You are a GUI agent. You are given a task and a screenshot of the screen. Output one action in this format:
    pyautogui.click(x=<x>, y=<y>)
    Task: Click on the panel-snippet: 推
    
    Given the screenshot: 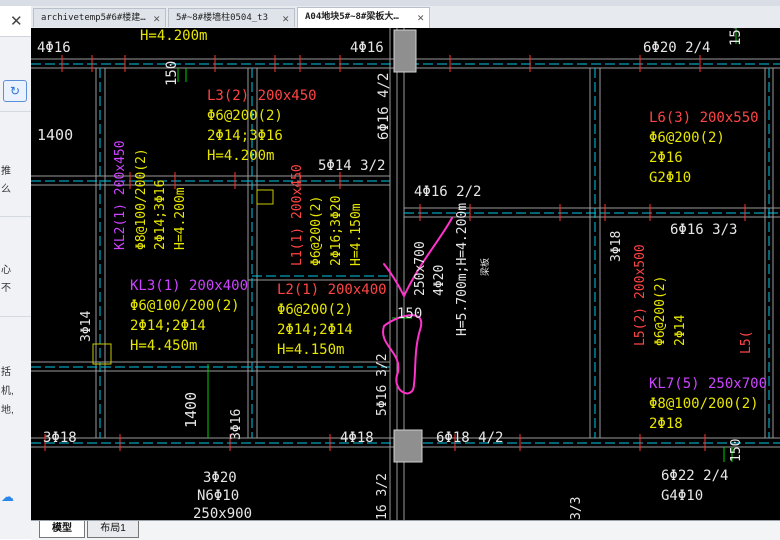 What is the action you would take?
    pyautogui.click(x=6, y=171)
    